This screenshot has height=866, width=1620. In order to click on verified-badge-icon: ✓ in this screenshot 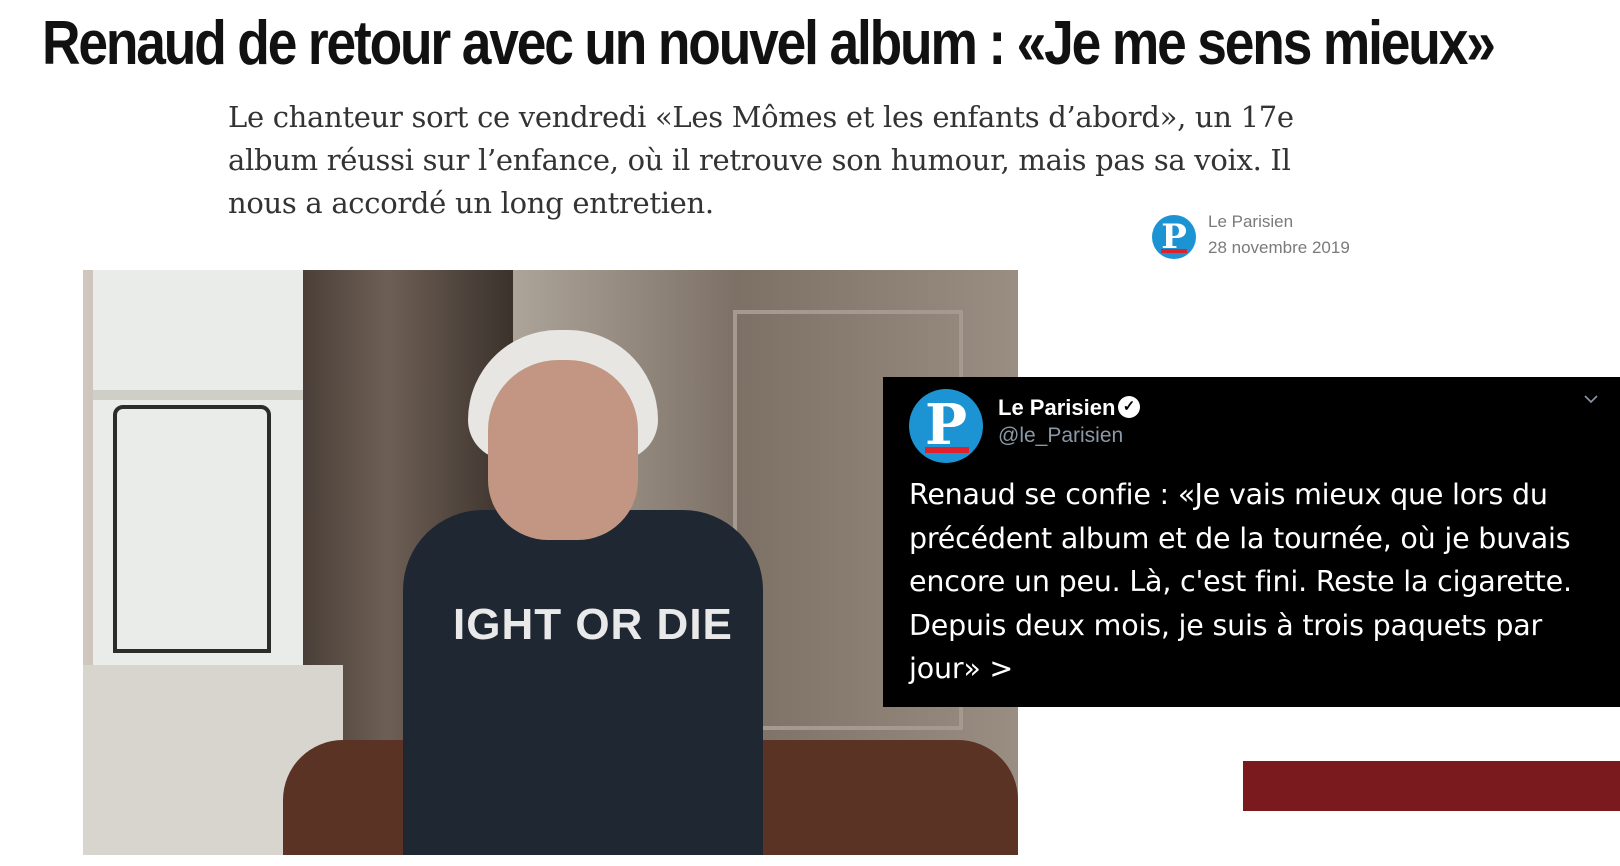, I will do `click(1129, 407)`.